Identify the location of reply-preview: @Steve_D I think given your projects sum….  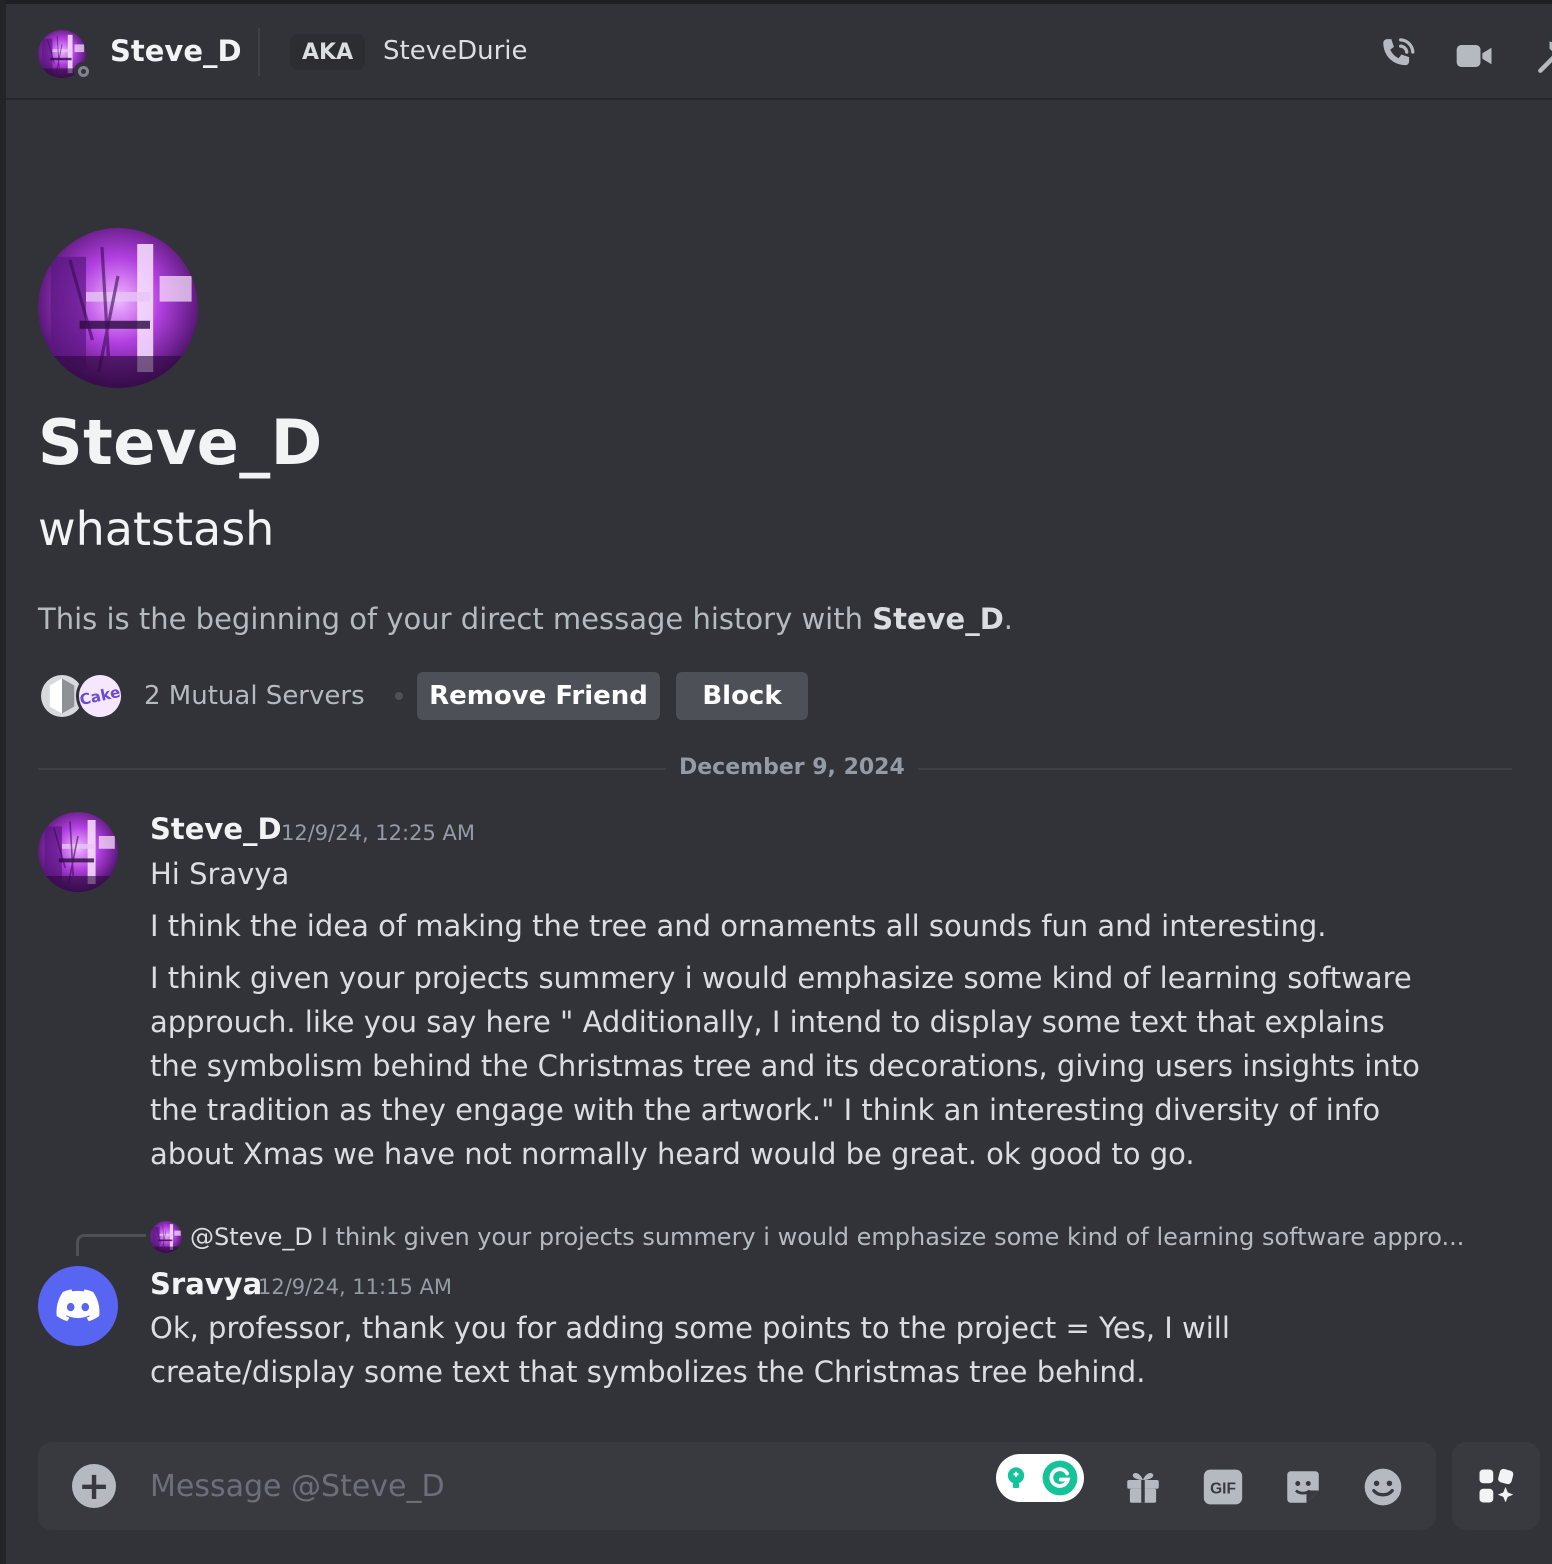
(807, 1237).